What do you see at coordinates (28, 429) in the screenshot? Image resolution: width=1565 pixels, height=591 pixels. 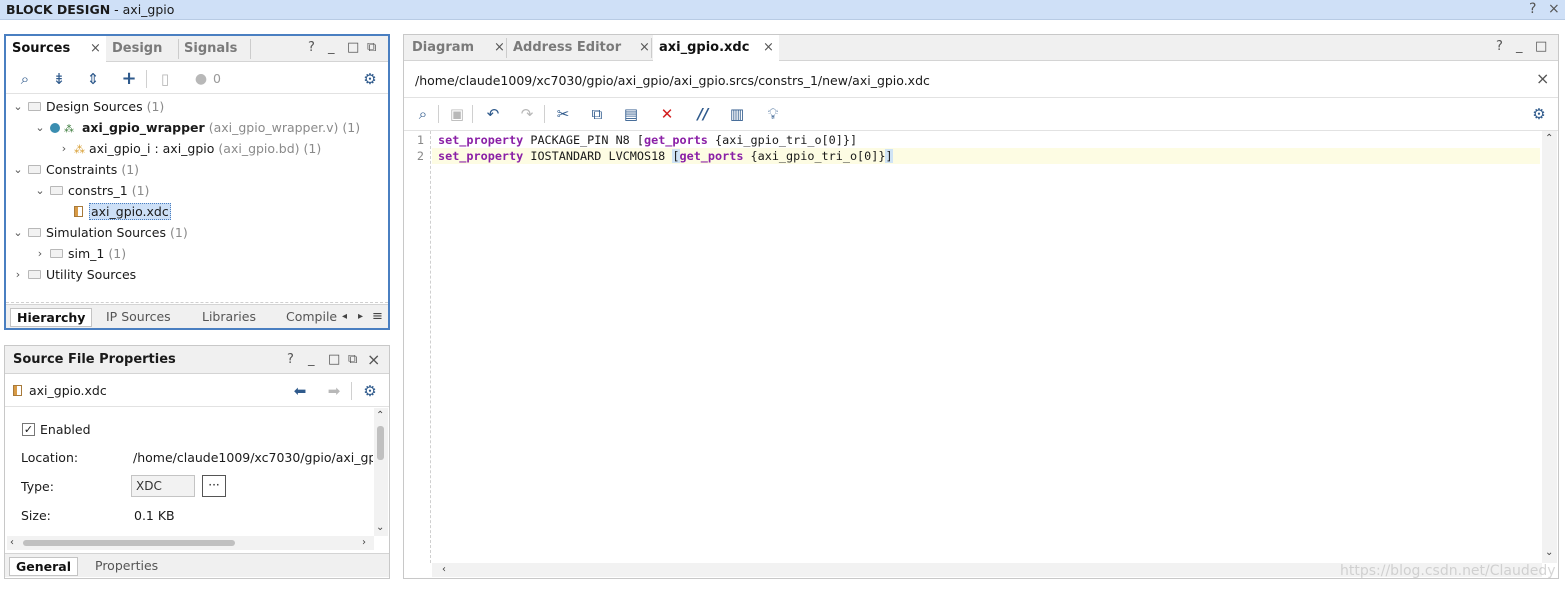 I see `enabled-checkbox: ✓` at bounding box center [28, 429].